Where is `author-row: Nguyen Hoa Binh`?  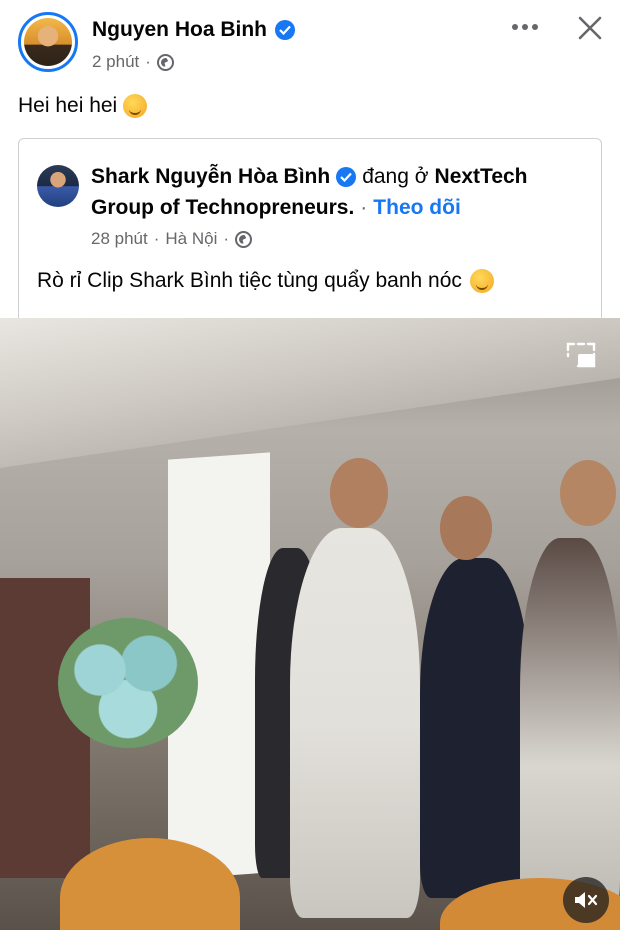 author-row: Nguyen Hoa Binh is located at coordinates (194, 30).